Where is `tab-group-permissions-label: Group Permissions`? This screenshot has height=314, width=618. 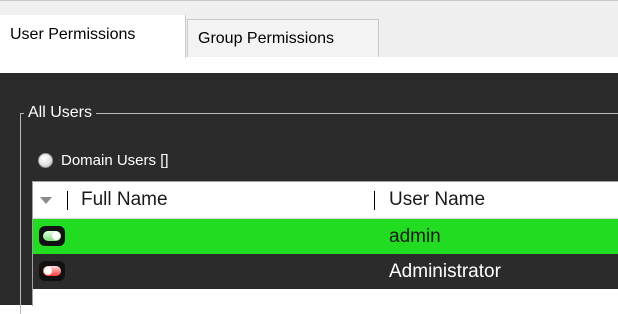 tab-group-permissions-label: Group Permissions is located at coordinates (266, 38).